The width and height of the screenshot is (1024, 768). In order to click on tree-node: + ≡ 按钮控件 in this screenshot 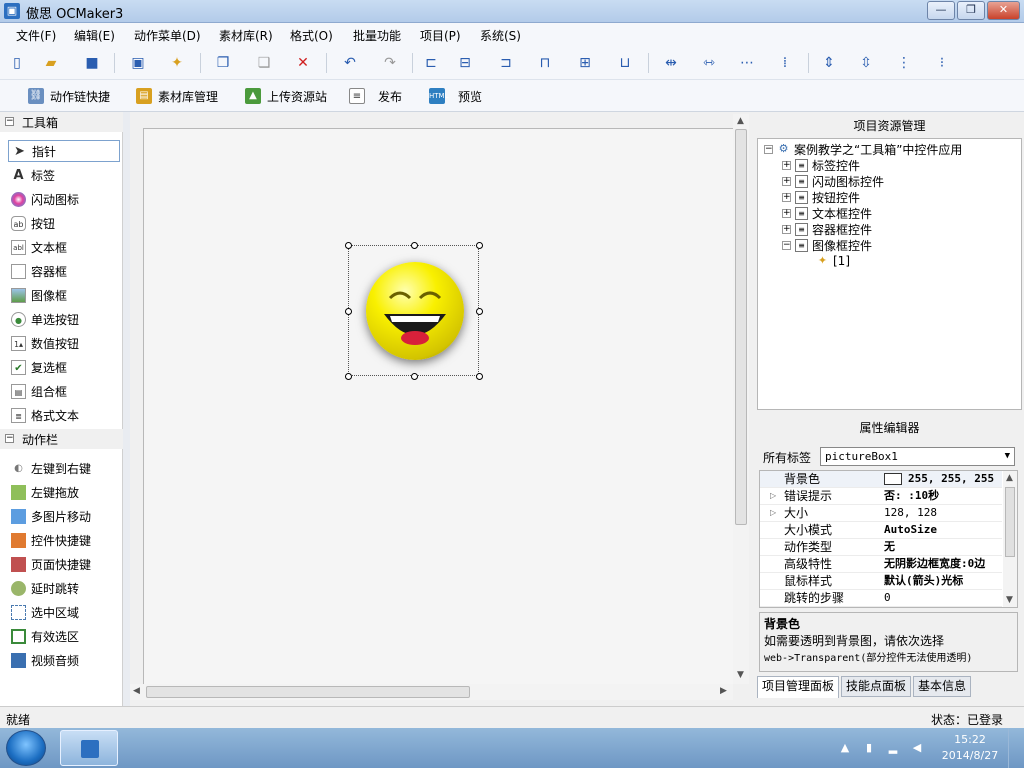, I will do `click(821, 197)`.